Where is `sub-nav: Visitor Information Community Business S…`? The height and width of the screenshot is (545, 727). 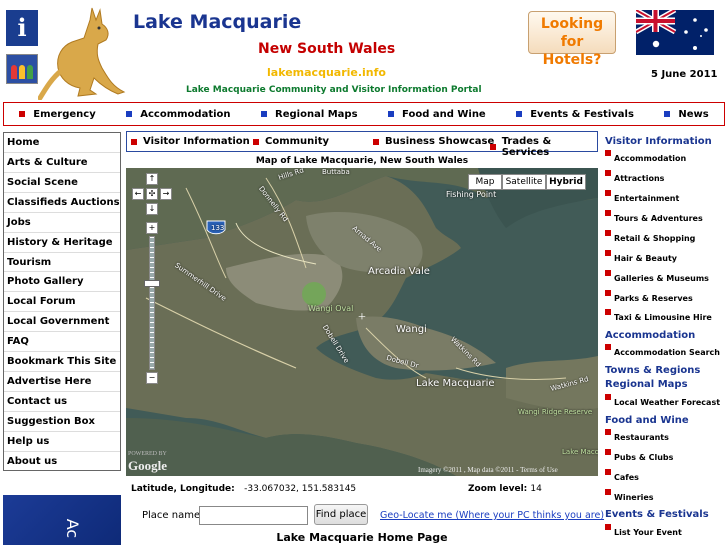 sub-nav: Visitor Information Community Business S… is located at coordinates (362, 144).